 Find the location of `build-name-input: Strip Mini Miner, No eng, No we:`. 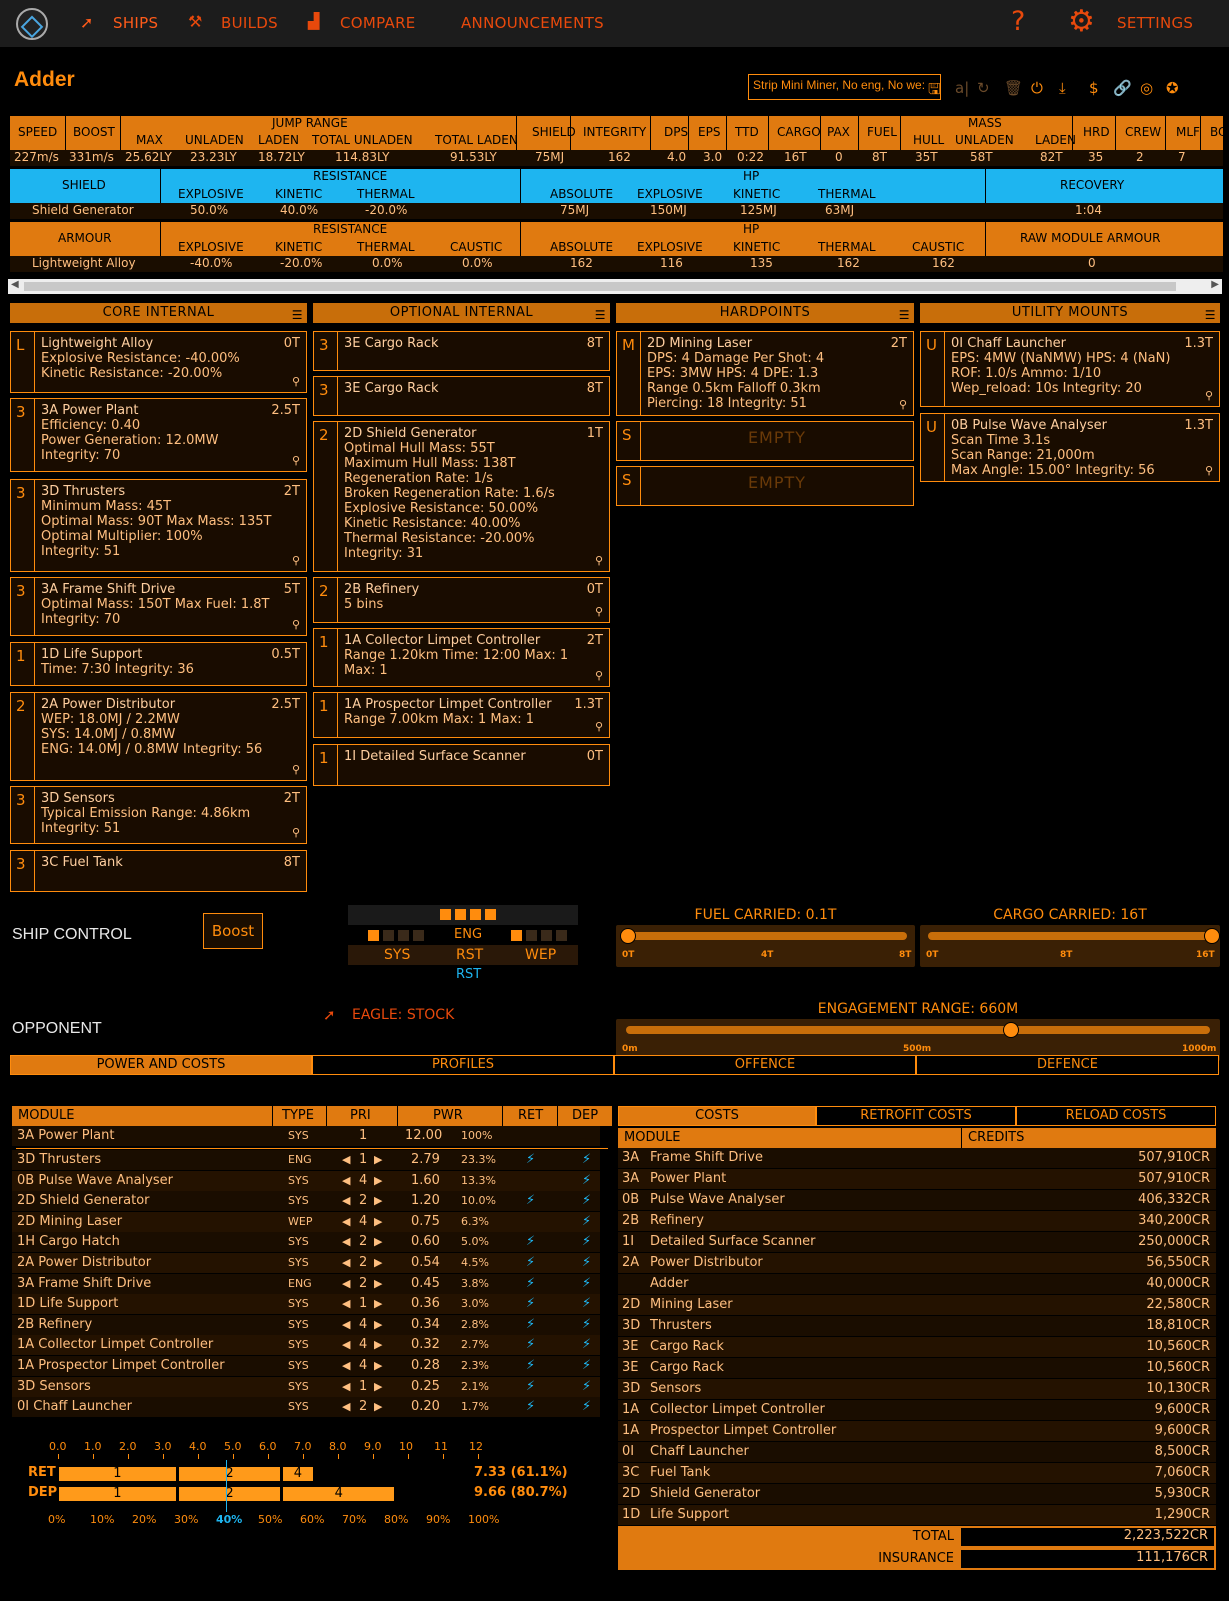

build-name-input: Strip Mini Miner, No eng, No we: is located at coordinates (844, 87).